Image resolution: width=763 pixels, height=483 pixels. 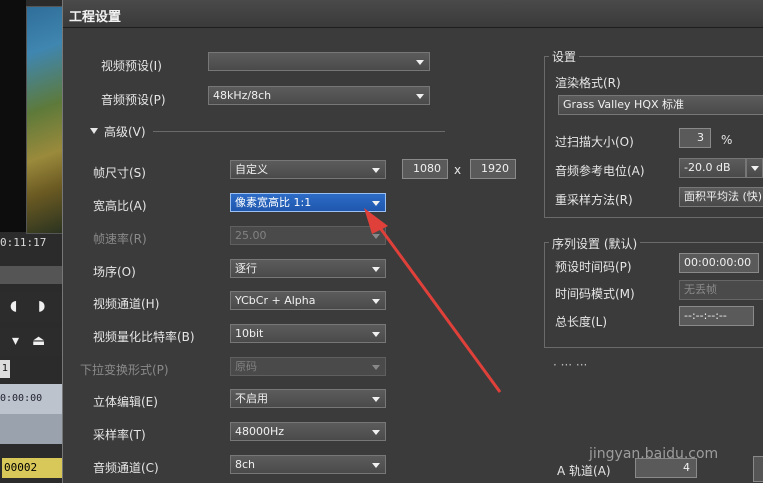 I want to click on annotation-arrow-line, so click(x=439, y=308).